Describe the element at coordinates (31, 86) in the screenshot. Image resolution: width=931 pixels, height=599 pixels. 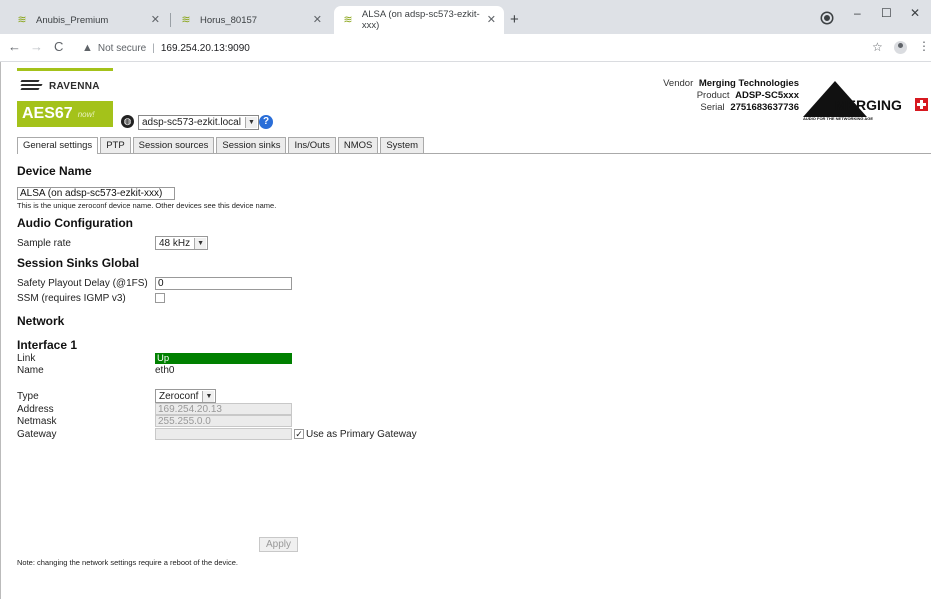
I see `ravenna-waves-icon` at that location.